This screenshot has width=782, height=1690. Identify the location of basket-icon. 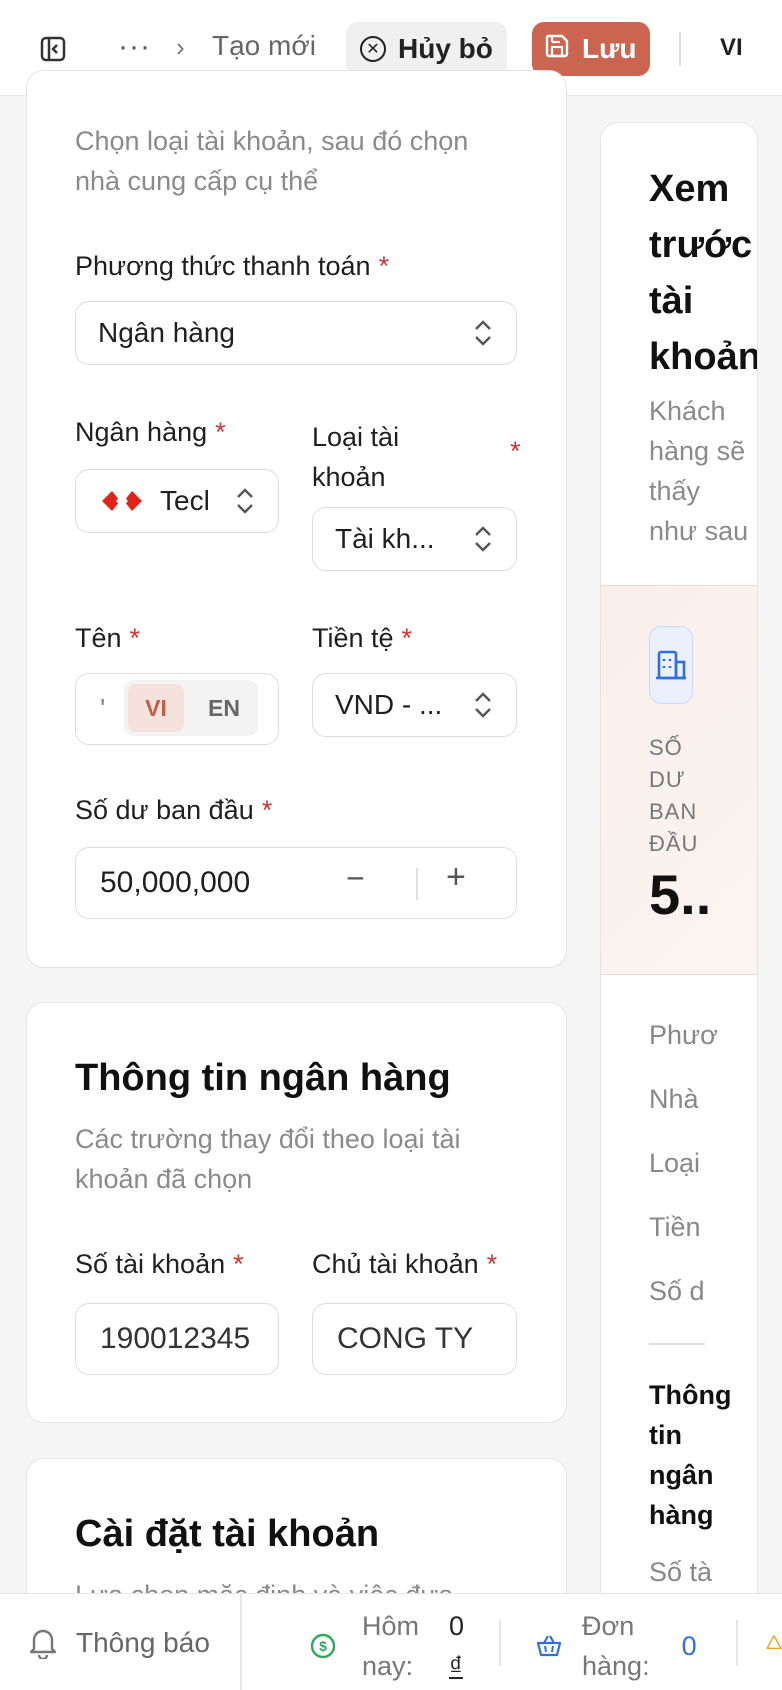
(549, 1646).